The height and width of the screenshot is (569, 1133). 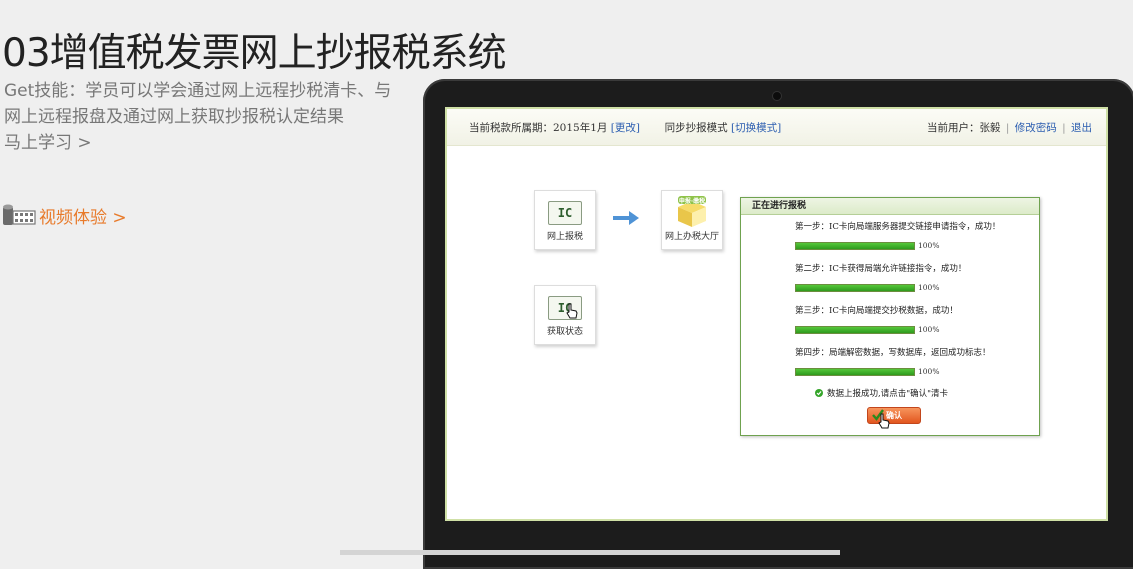 I want to click on step-text: 第一步：IC卡向局端服务器提交链接申请指令，成功！, so click(x=898, y=227).